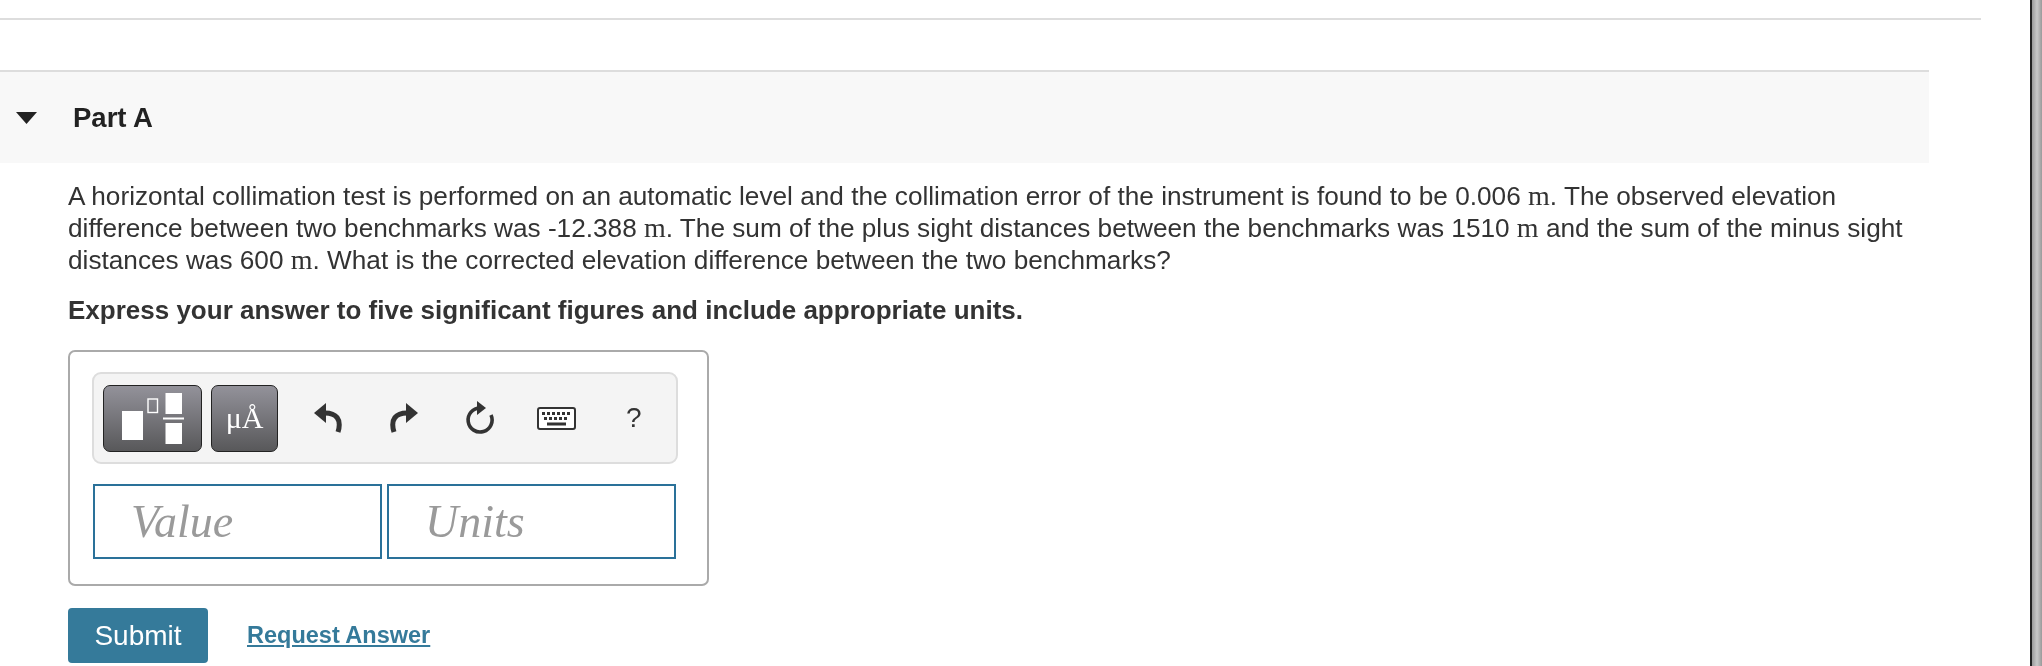  What do you see at coordinates (339, 635) in the screenshot?
I see `request-answer-link: Request Answer` at bounding box center [339, 635].